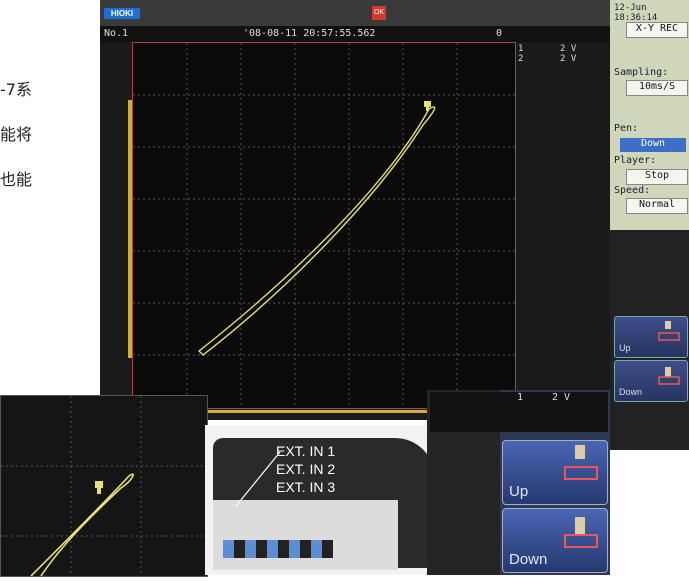  What do you see at coordinates (306, 487) in the screenshot?
I see `ext-in-3-label: EXT. IN 3` at bounding box center [306, 487].